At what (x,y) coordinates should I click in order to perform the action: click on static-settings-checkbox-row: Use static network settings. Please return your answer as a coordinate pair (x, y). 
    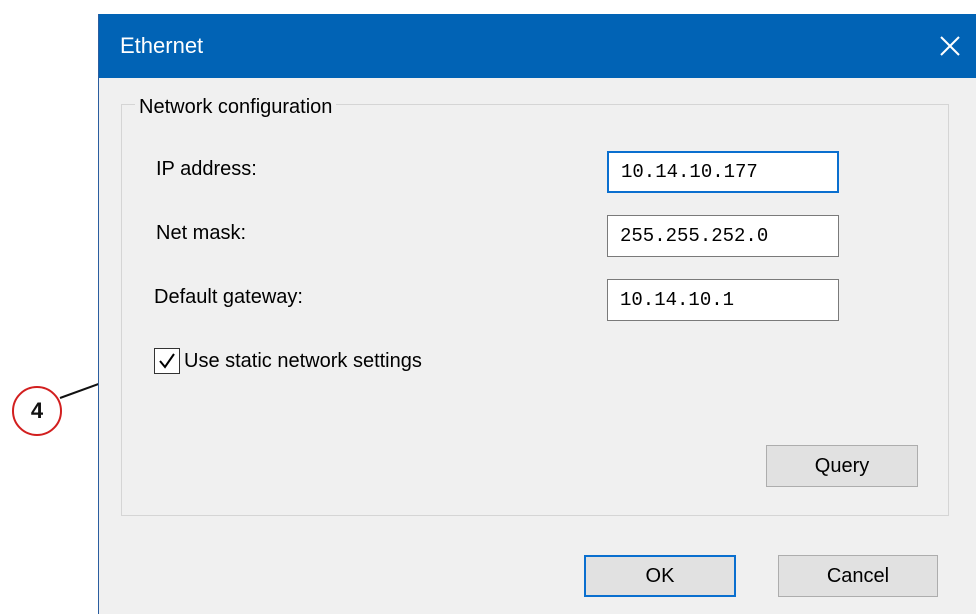
    Looking at the image, I should click on (288, 361).